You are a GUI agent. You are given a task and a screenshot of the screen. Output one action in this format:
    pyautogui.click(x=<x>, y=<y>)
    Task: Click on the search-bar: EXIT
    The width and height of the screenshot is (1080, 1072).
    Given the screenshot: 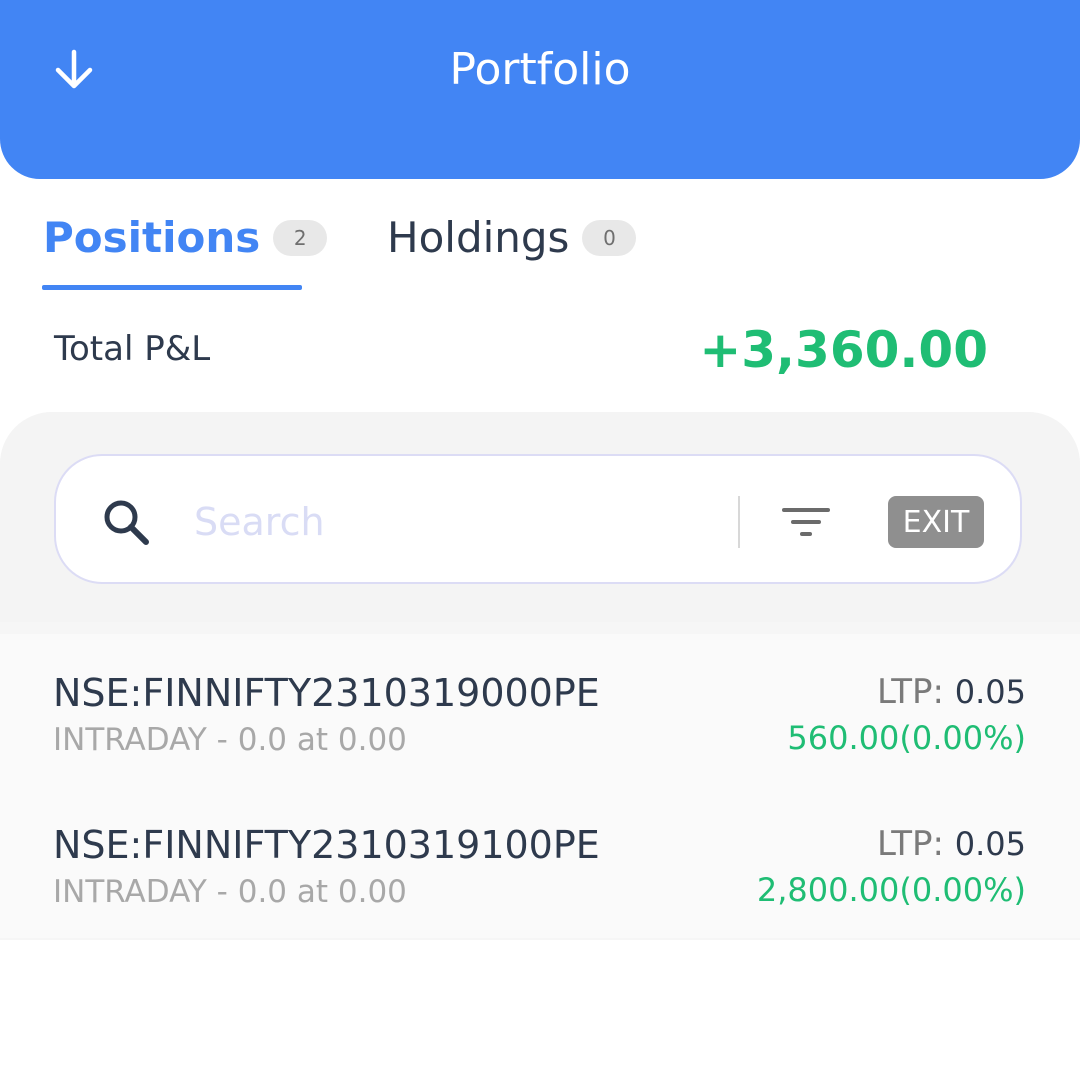 What is the action you would take?
    pyautogui.click(x=538, y=519)
    